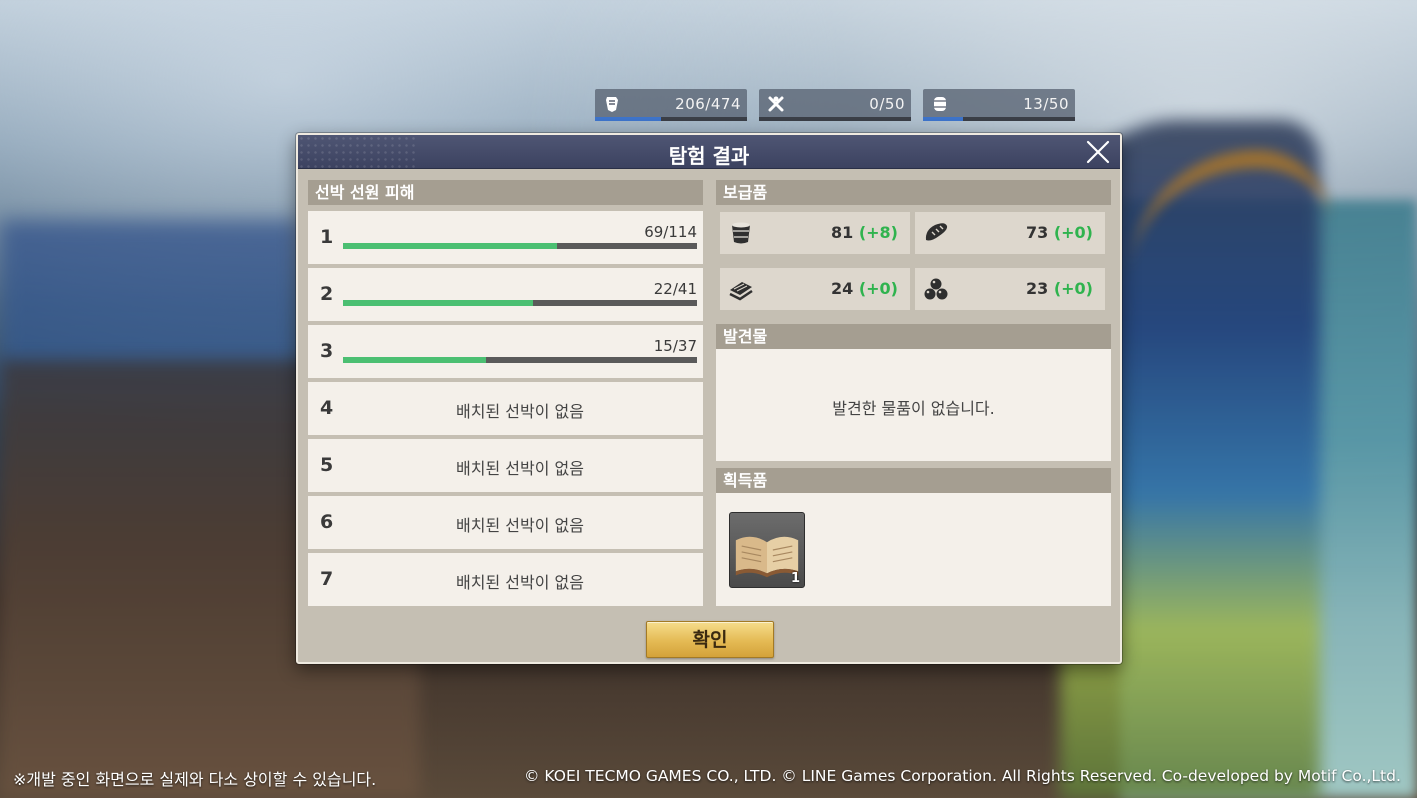  What do you see at coordinates (767, 550) in the screenshot?
I see `acquired-item-slot: 1` at bounding box center [767, 550].